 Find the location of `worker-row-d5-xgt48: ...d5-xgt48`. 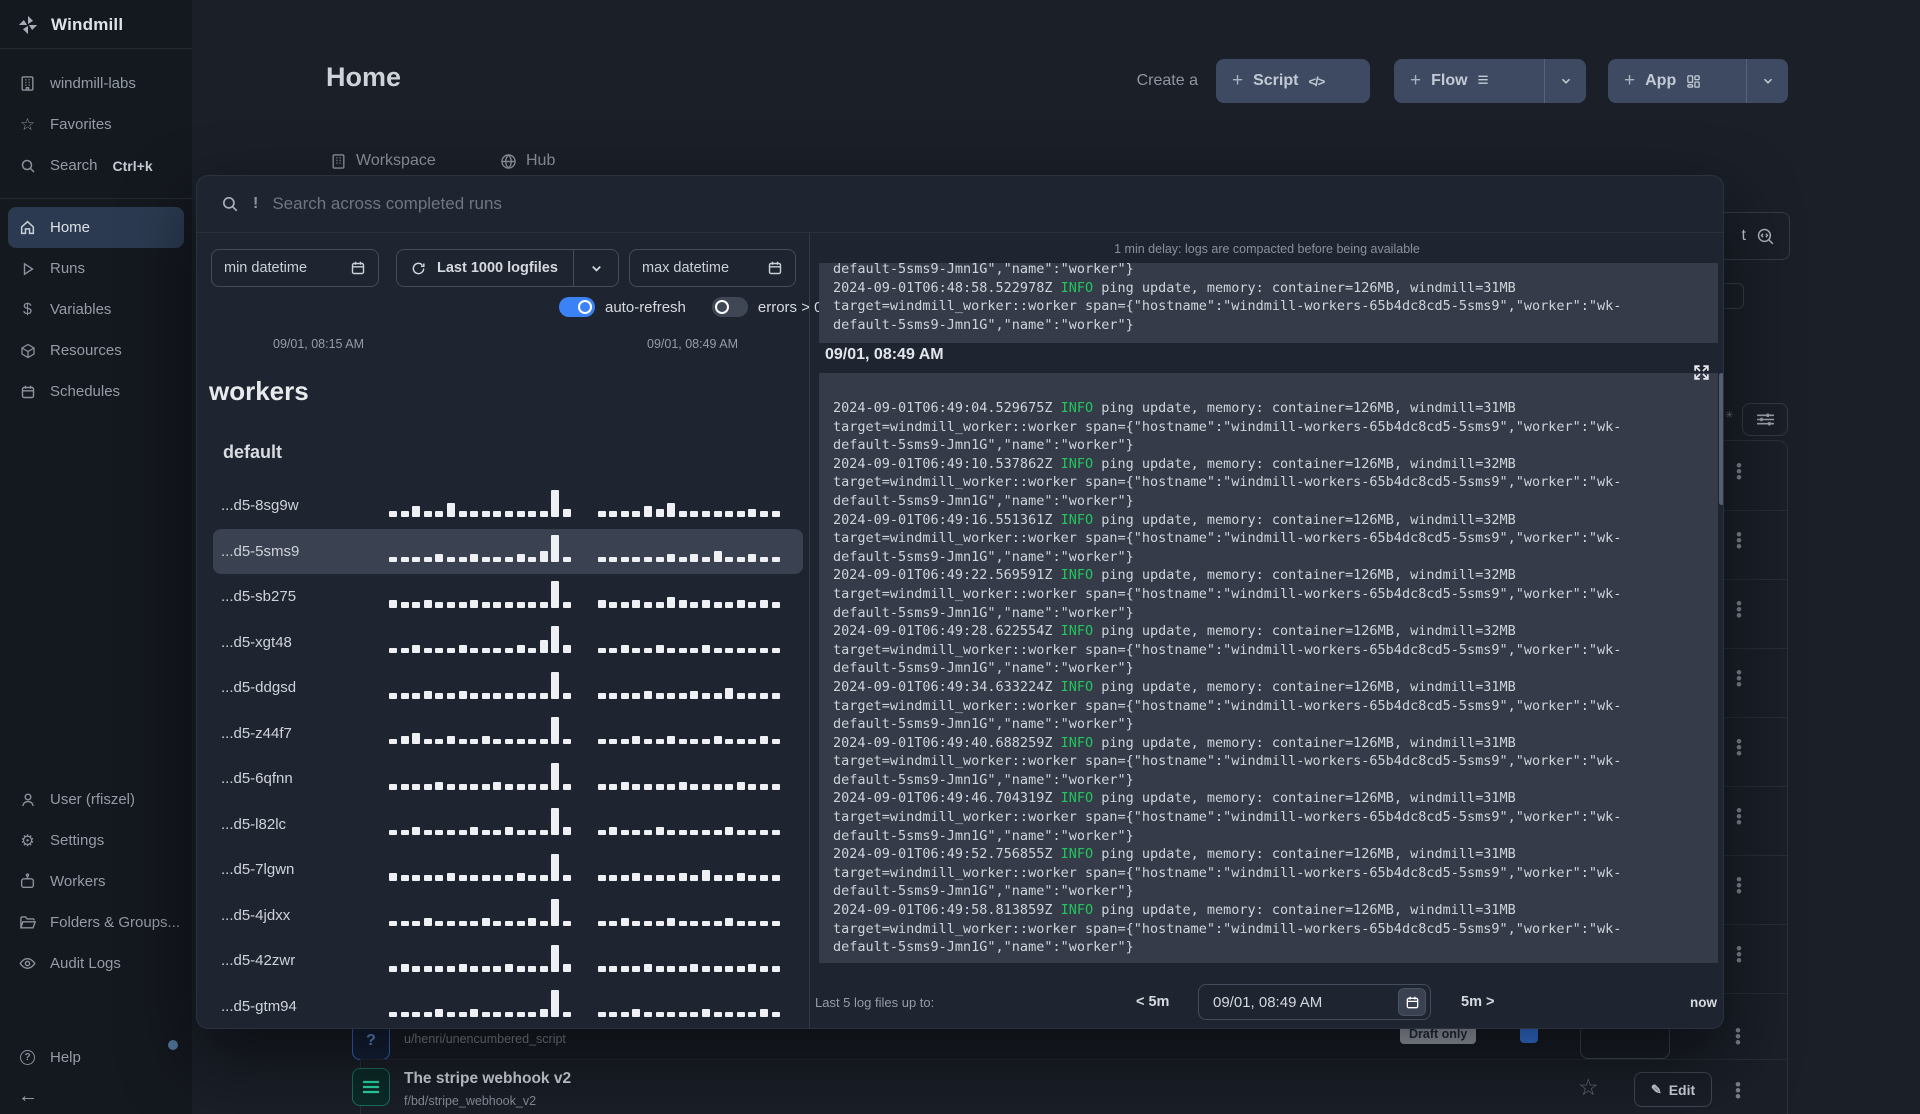

worker-row-d5-xgt48: ...d5-xgt48 is located at coordinates (508, 643).